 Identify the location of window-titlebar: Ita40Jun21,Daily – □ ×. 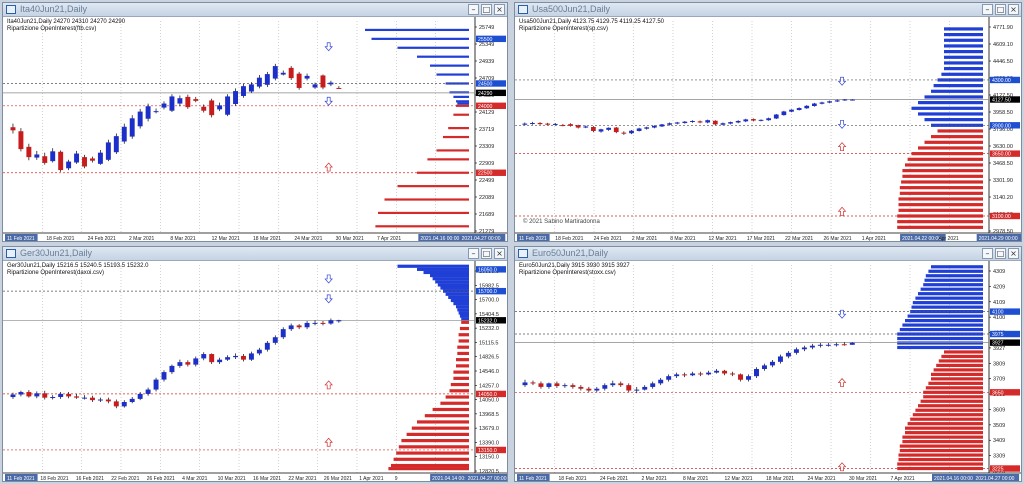
(255, 10).